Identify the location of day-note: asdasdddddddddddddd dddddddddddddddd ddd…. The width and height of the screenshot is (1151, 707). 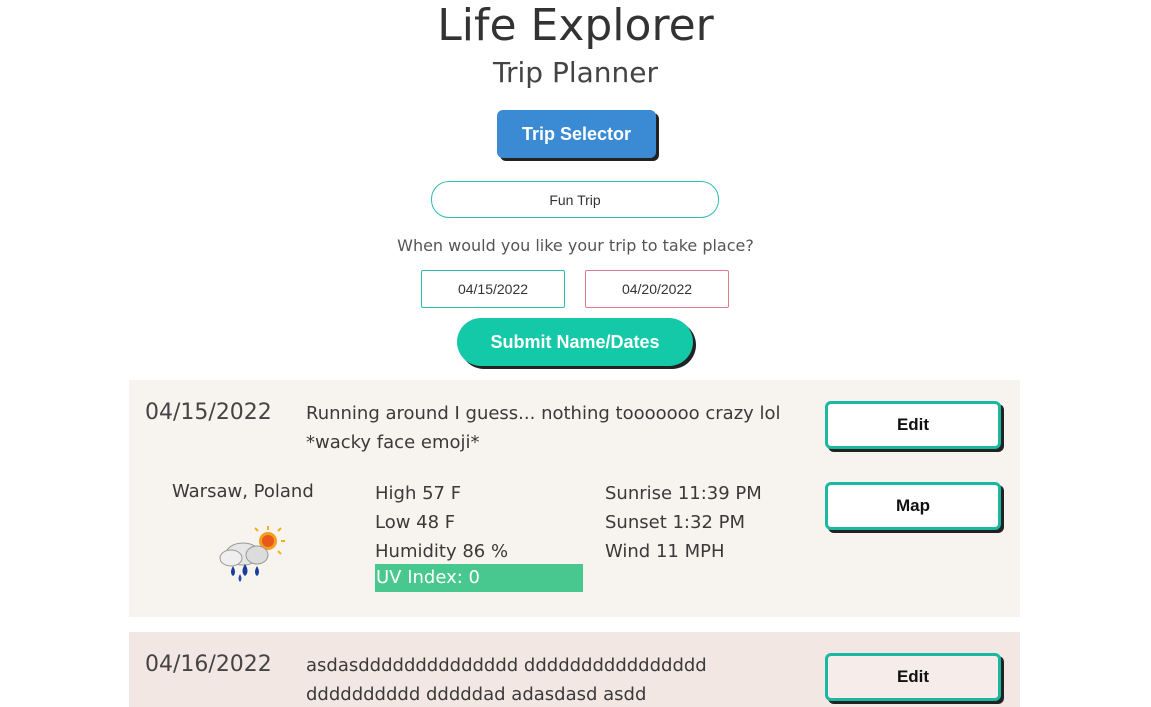
(506, 680).